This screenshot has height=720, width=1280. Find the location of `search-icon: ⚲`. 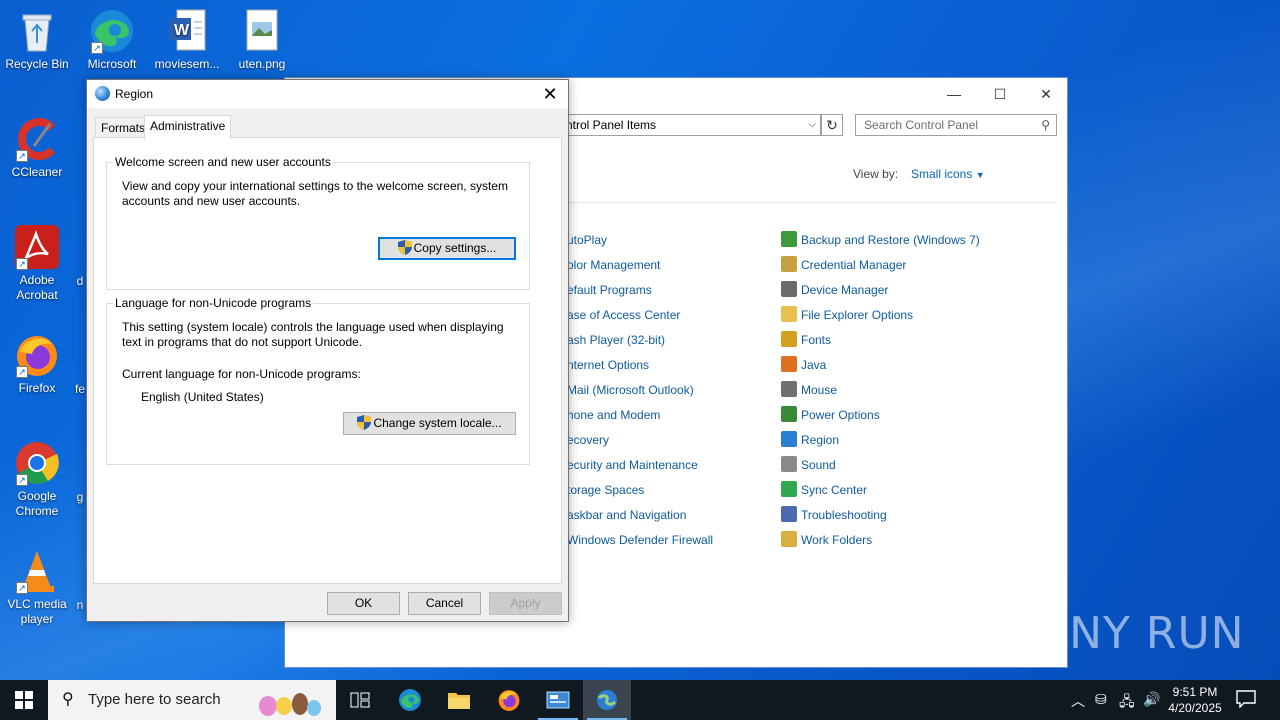

search-icon: ⚲ is located at coordinates (68, 699).